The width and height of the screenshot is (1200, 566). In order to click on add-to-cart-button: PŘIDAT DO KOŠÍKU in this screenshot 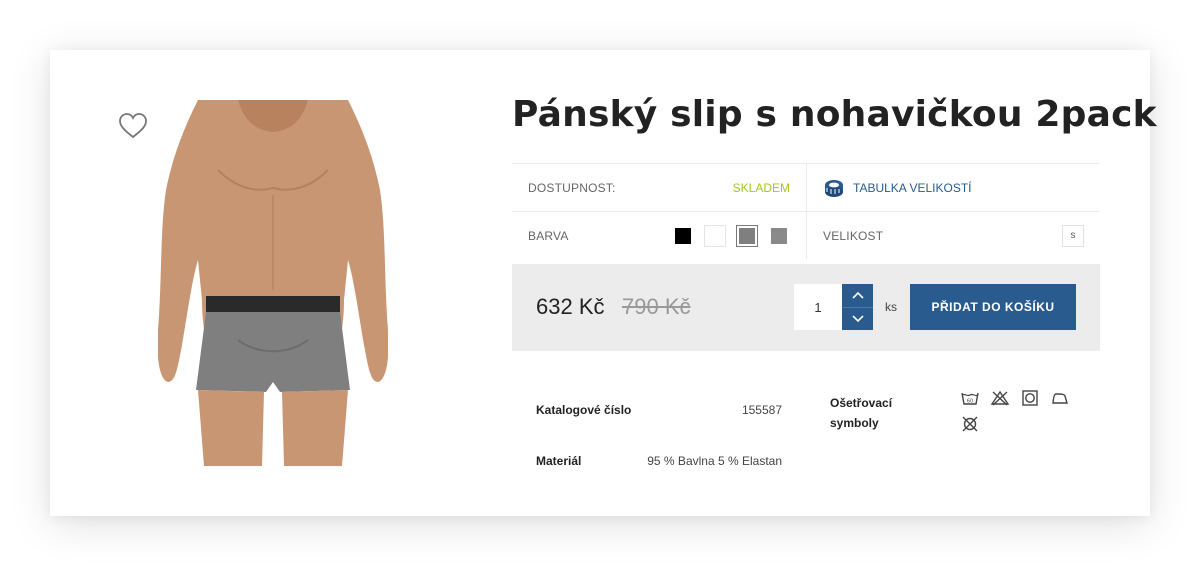, I will do `click(993, 307)`.